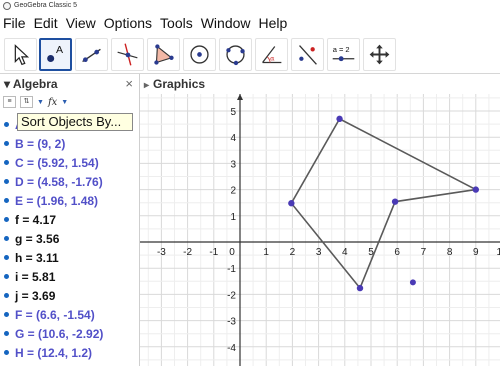  What do you see at coordinates (231, 348) in the screenshot?
I see `y-tick-label: -4` at bounding box center [231, 348].